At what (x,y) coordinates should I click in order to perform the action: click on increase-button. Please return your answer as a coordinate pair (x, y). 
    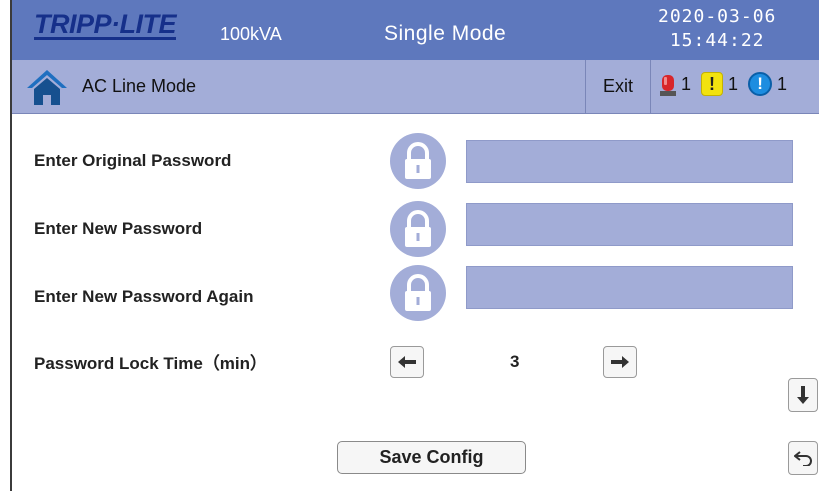
    Looking at the image, I should click on (620, 362).